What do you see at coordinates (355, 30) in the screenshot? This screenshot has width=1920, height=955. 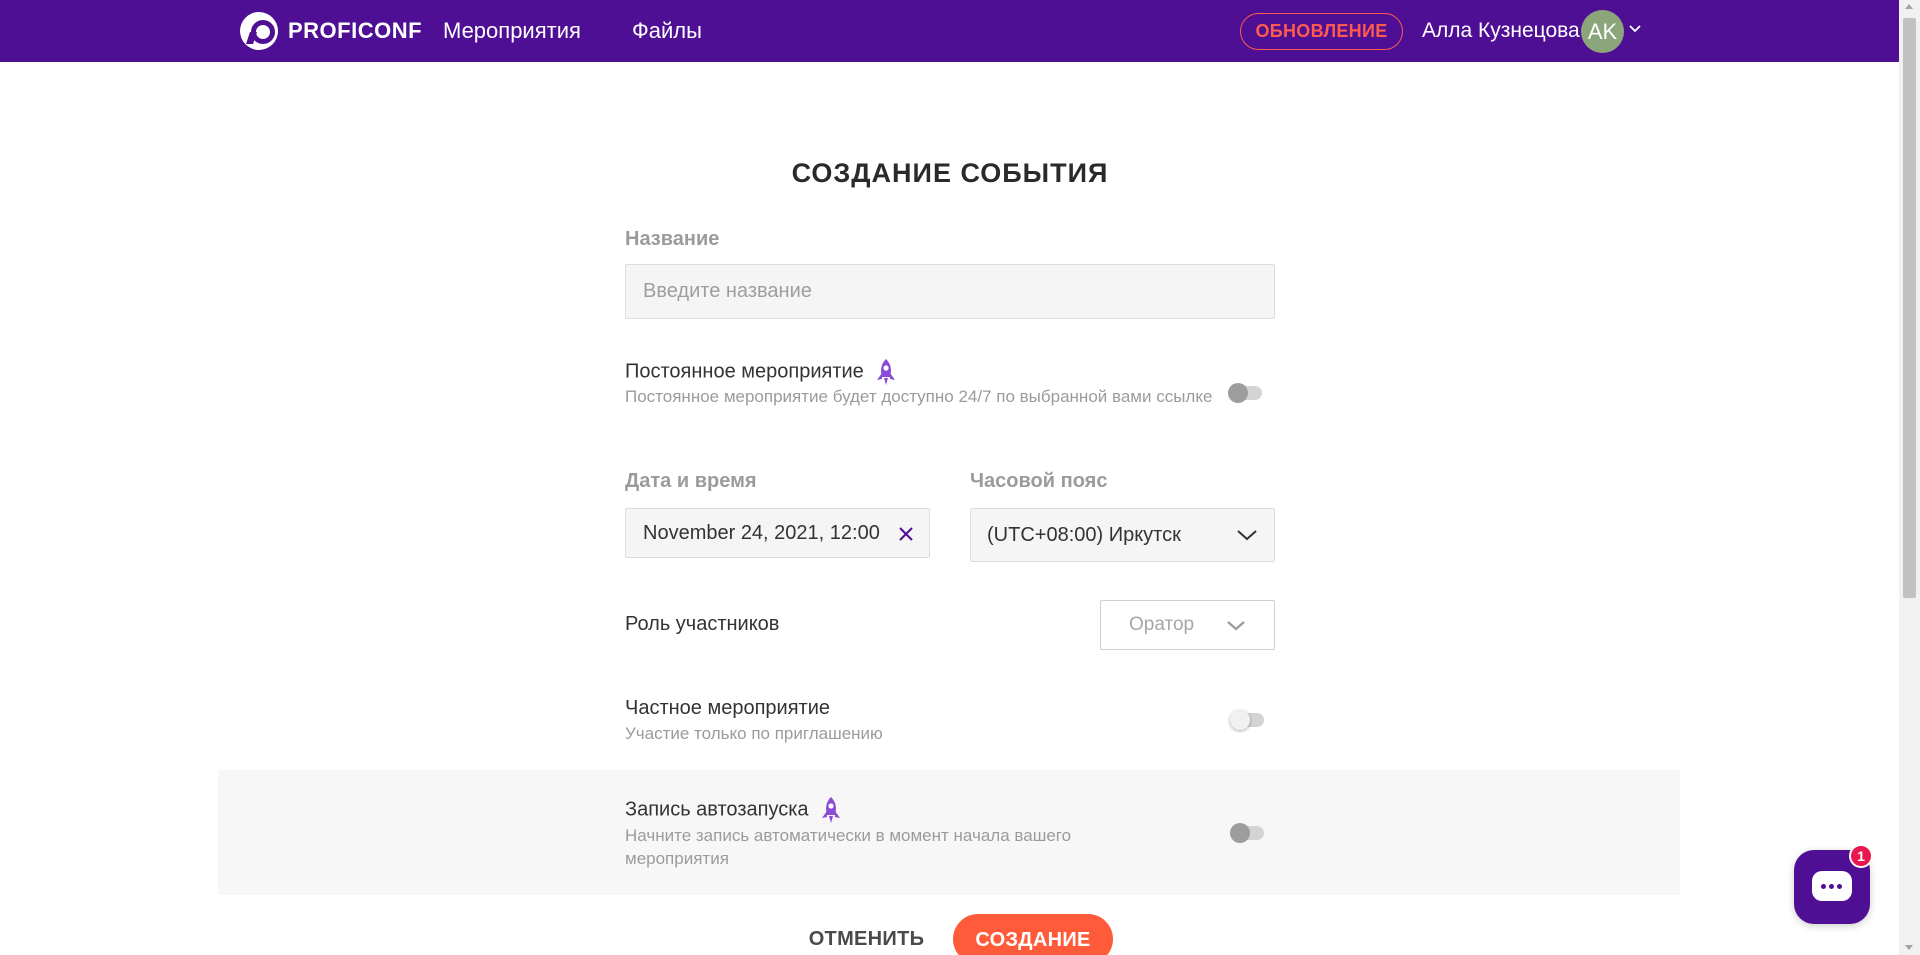 I see `logo-text: PROFICONF` at bounding box center [355, 30].